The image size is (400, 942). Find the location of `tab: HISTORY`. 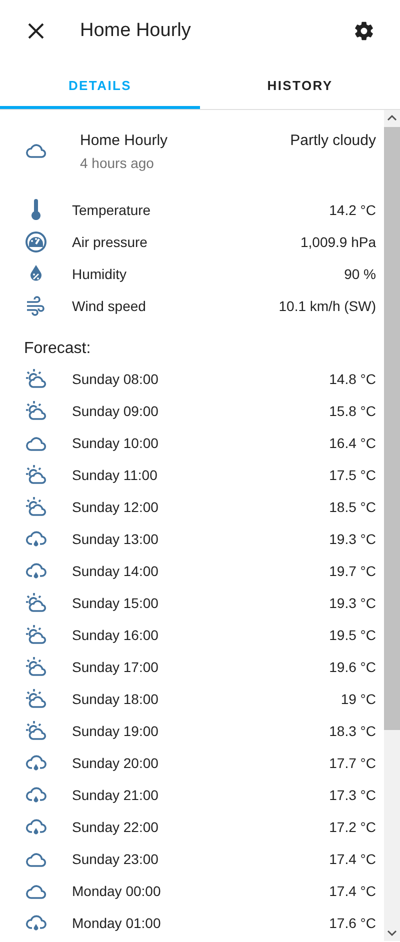

tab: HISTORY is located at coordinates (300, 85).